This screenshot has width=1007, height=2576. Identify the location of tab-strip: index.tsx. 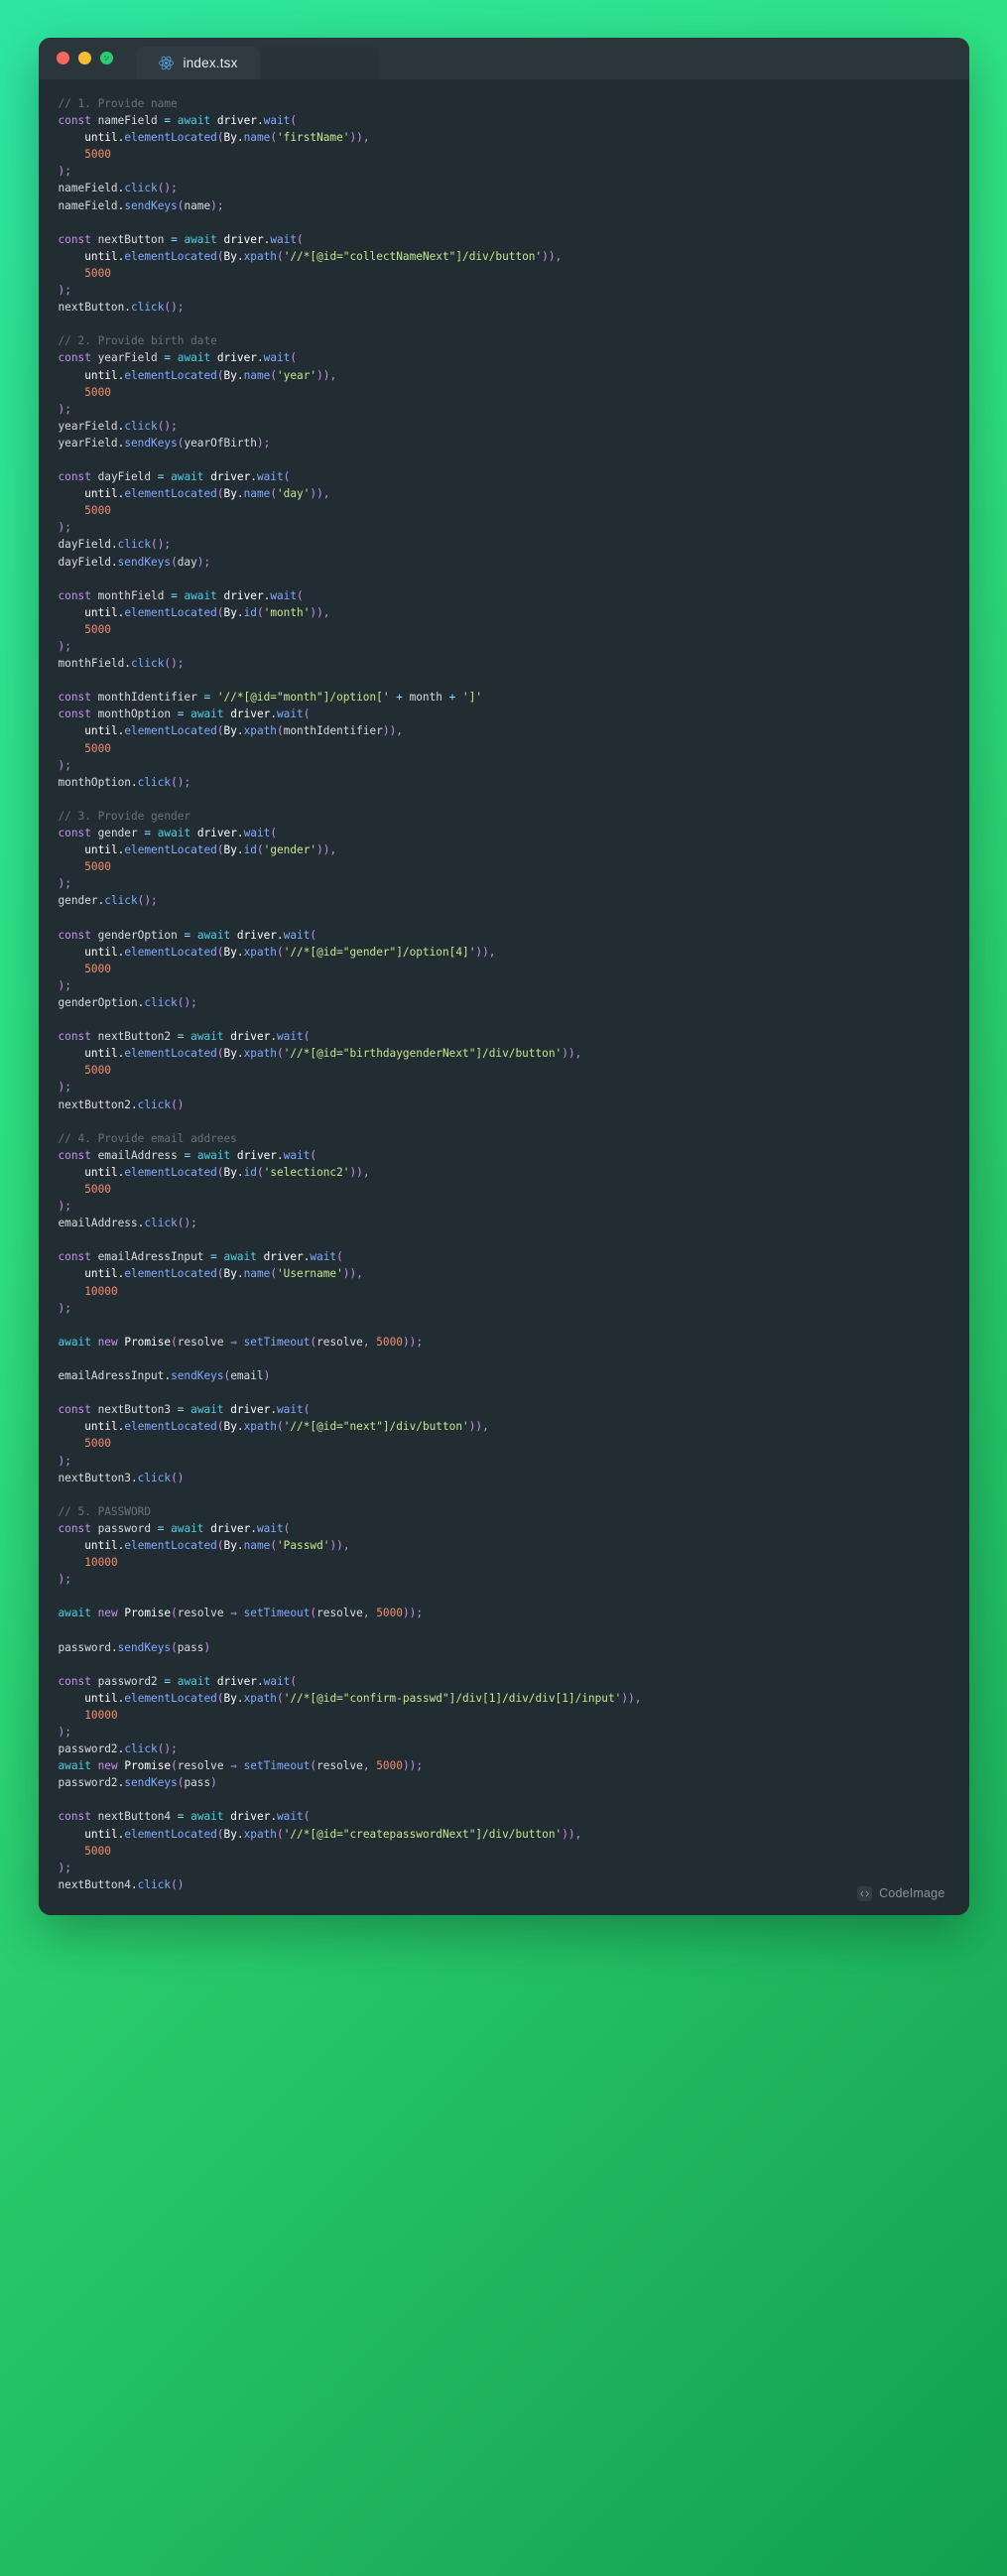
(257, 59).